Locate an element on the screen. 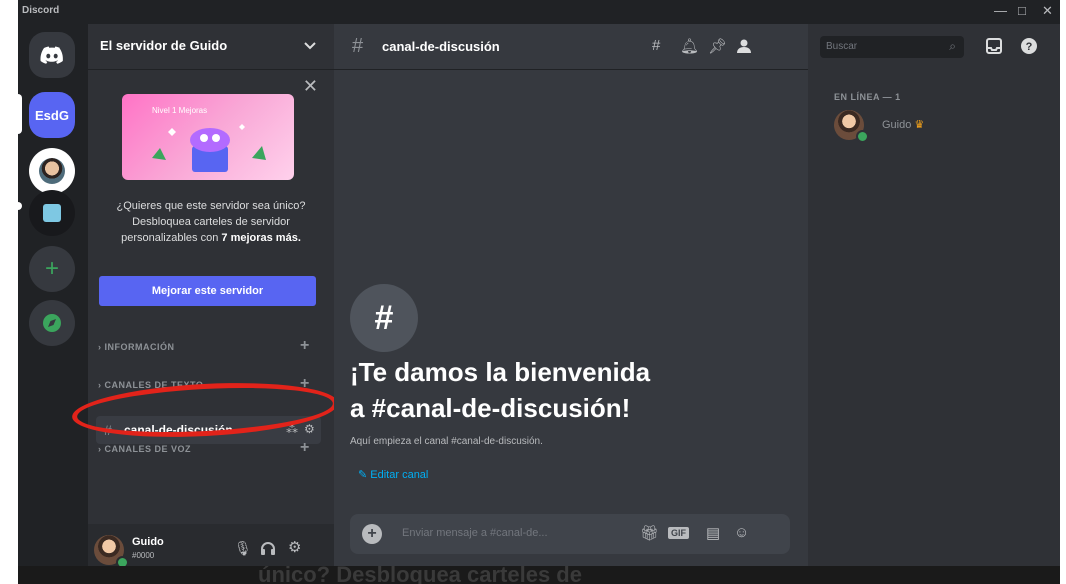  plus-icon: + is located at coordinates (51, 268).